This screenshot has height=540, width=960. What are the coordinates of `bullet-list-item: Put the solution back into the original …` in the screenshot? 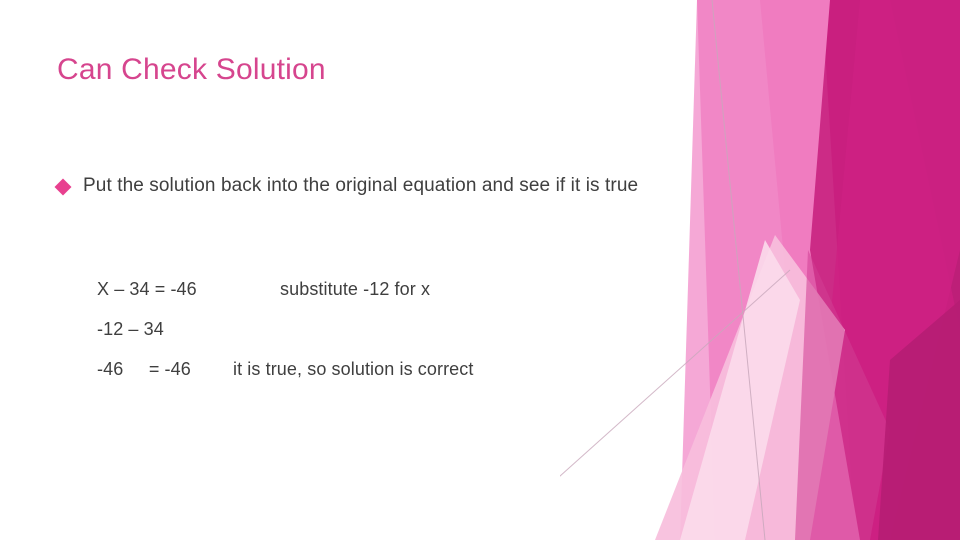 It's located at (395, 186).